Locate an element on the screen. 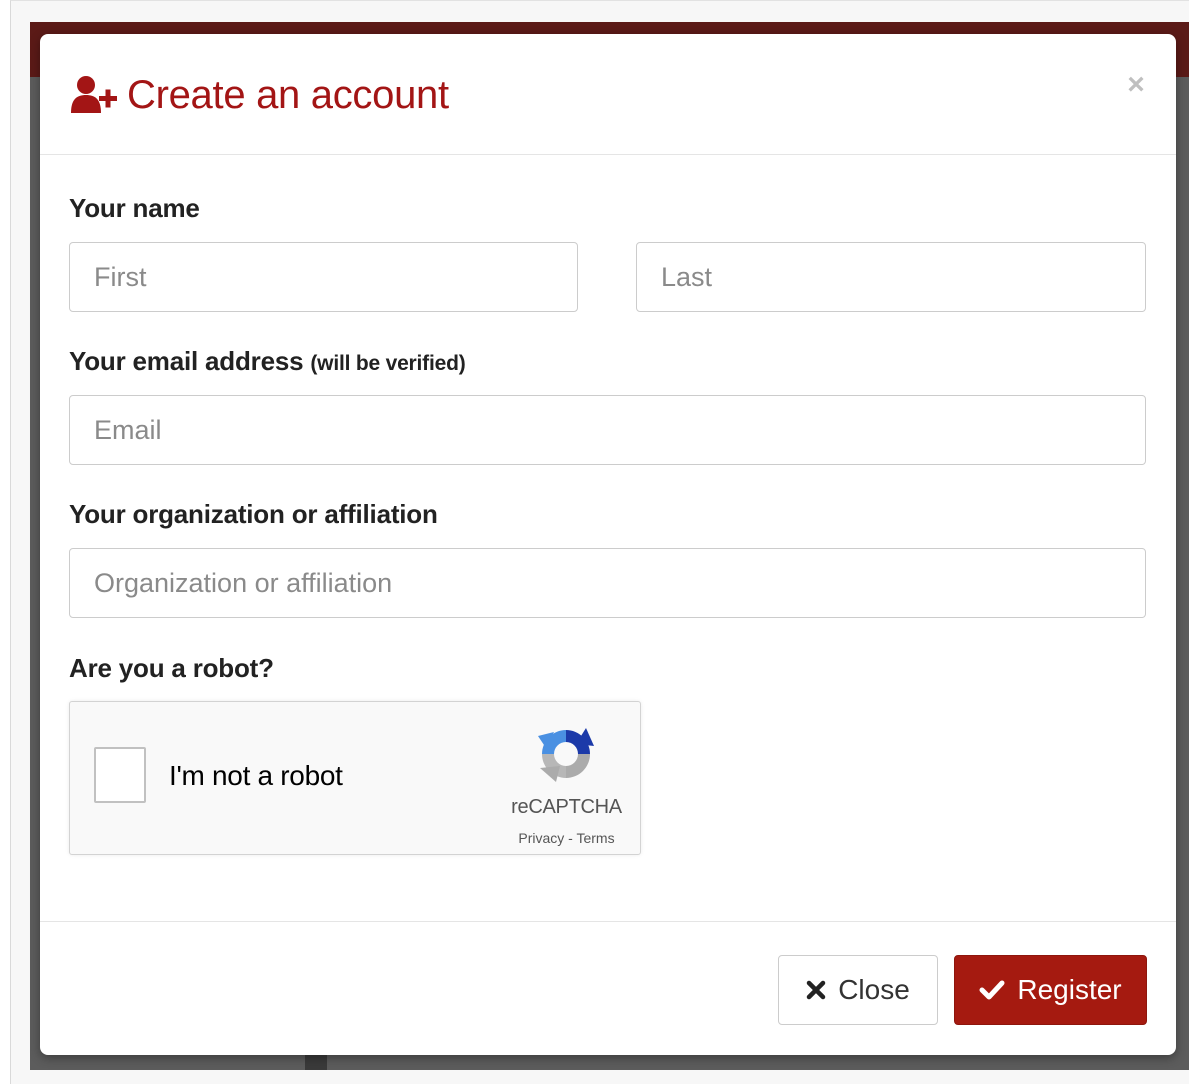  last-name-input is located at coordinates (891, 277).